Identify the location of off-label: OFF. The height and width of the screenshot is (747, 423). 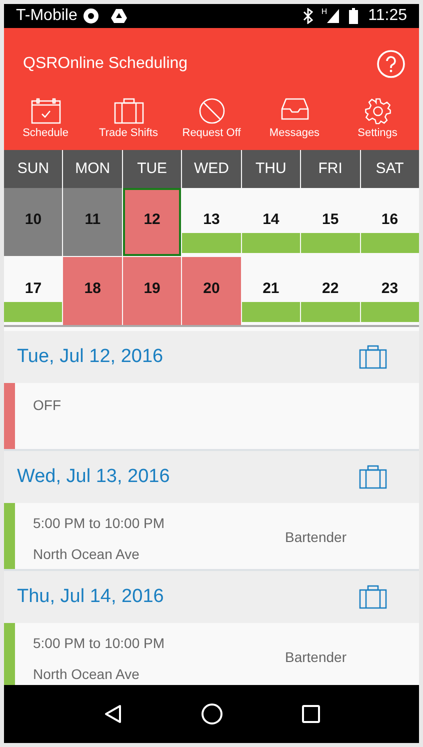
(47, 405).